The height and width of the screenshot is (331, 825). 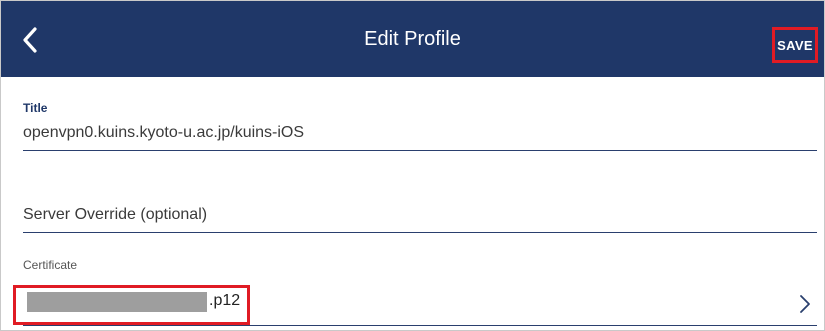 I want to click on certificate-label: Certificate, so click(x=50, y=265).